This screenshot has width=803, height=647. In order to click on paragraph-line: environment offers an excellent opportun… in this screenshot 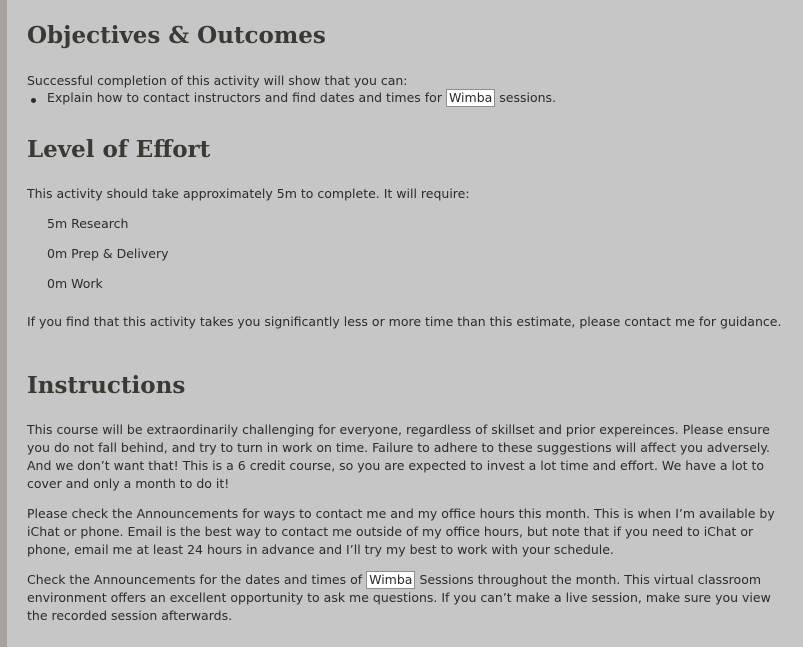, I will do `click(399, 597)`.